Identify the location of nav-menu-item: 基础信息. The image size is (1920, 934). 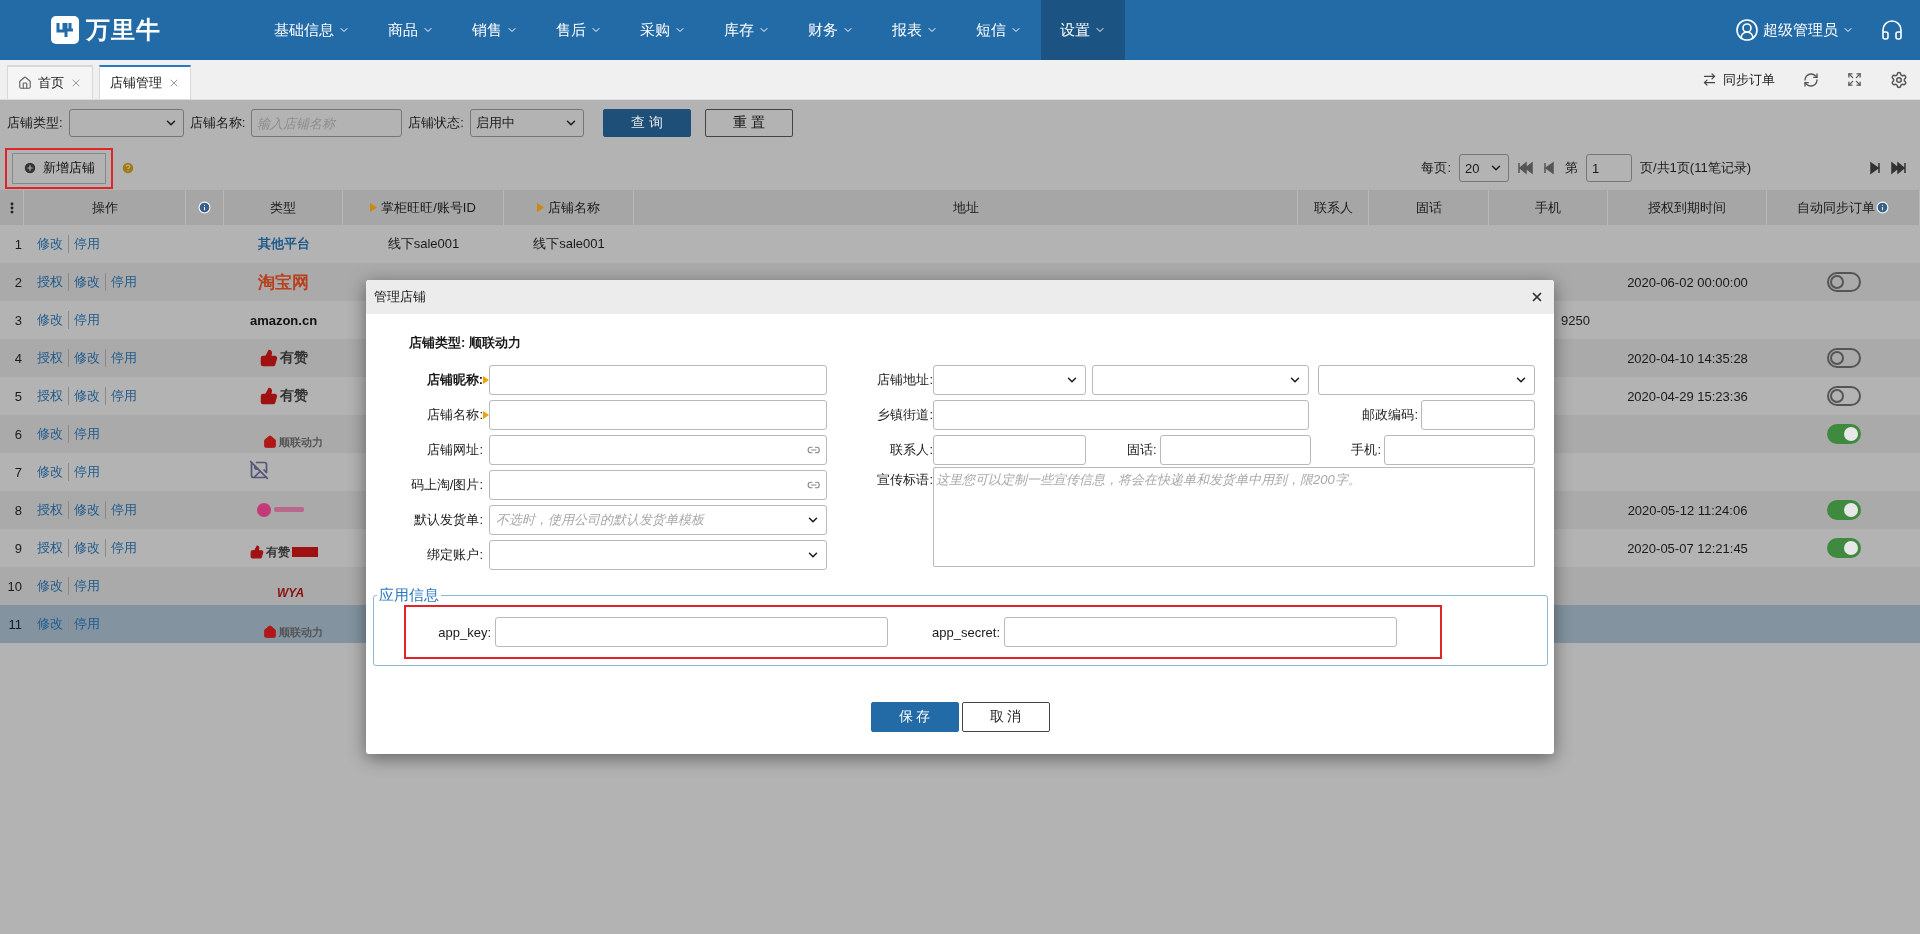
(312, 30).